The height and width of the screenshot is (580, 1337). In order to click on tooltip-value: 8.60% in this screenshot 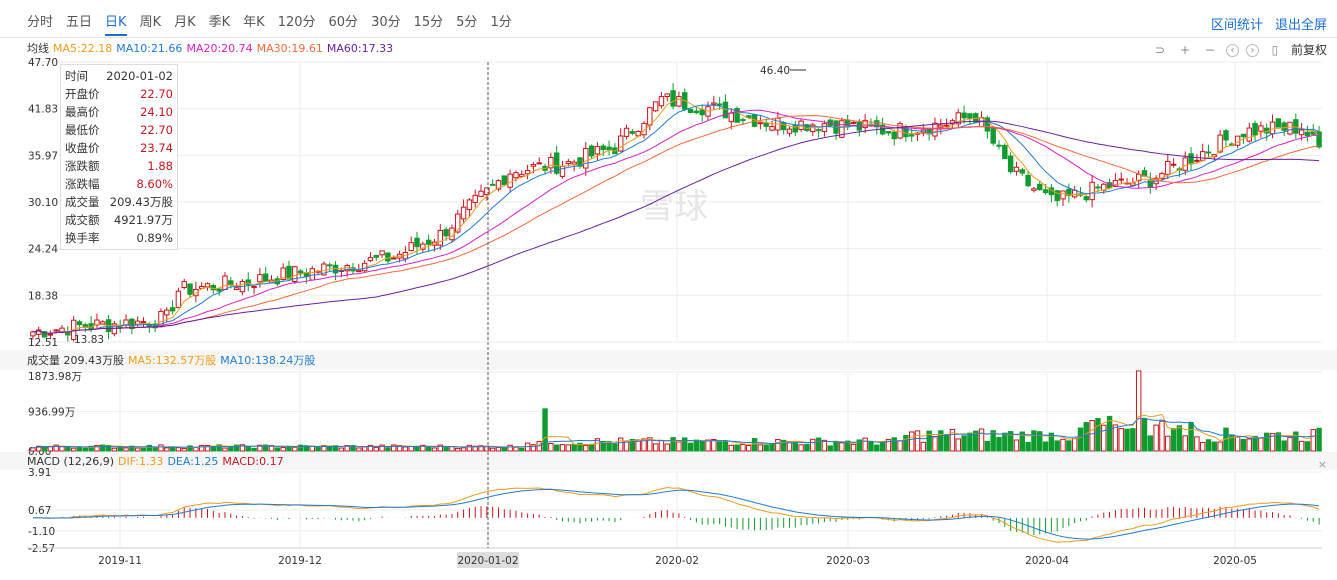, I will do `click(154, 184)`.